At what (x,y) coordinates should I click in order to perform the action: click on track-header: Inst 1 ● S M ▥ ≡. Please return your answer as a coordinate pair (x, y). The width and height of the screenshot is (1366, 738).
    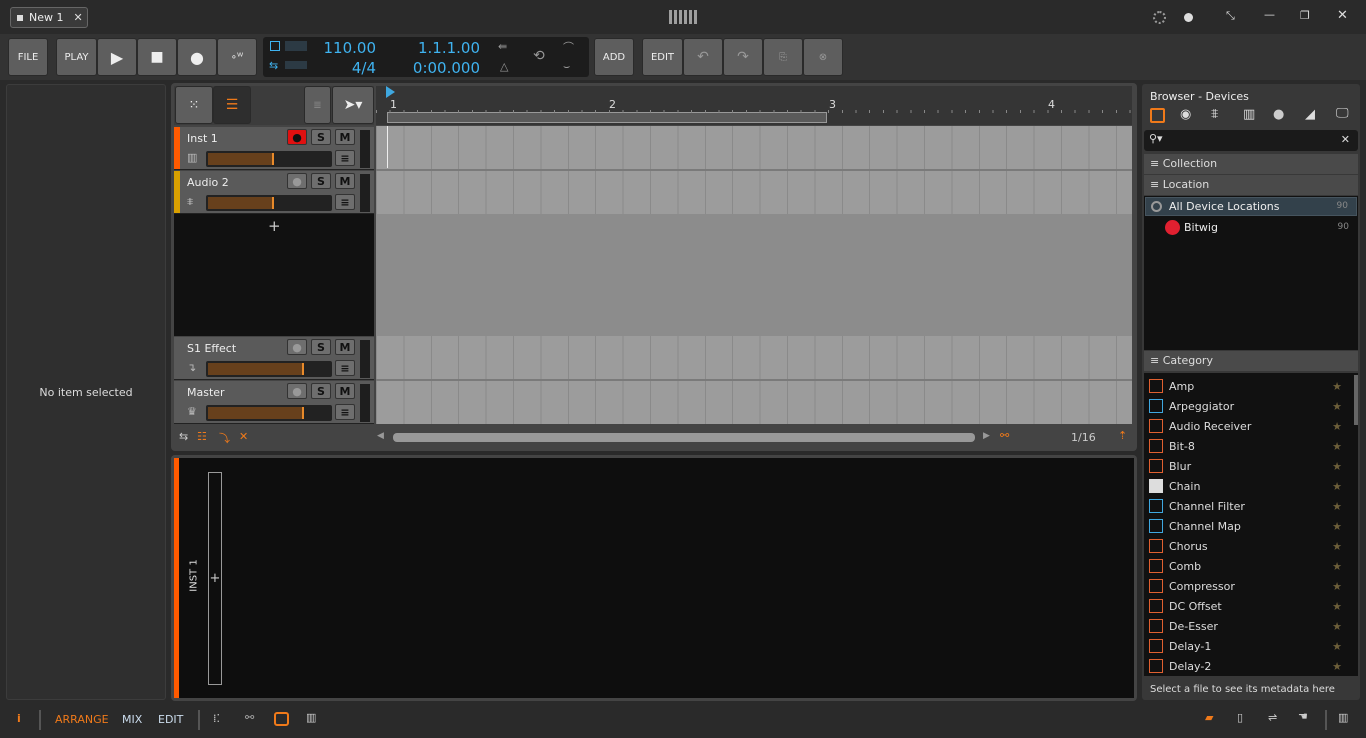
    Looking at the image, I should click on (274, 148).